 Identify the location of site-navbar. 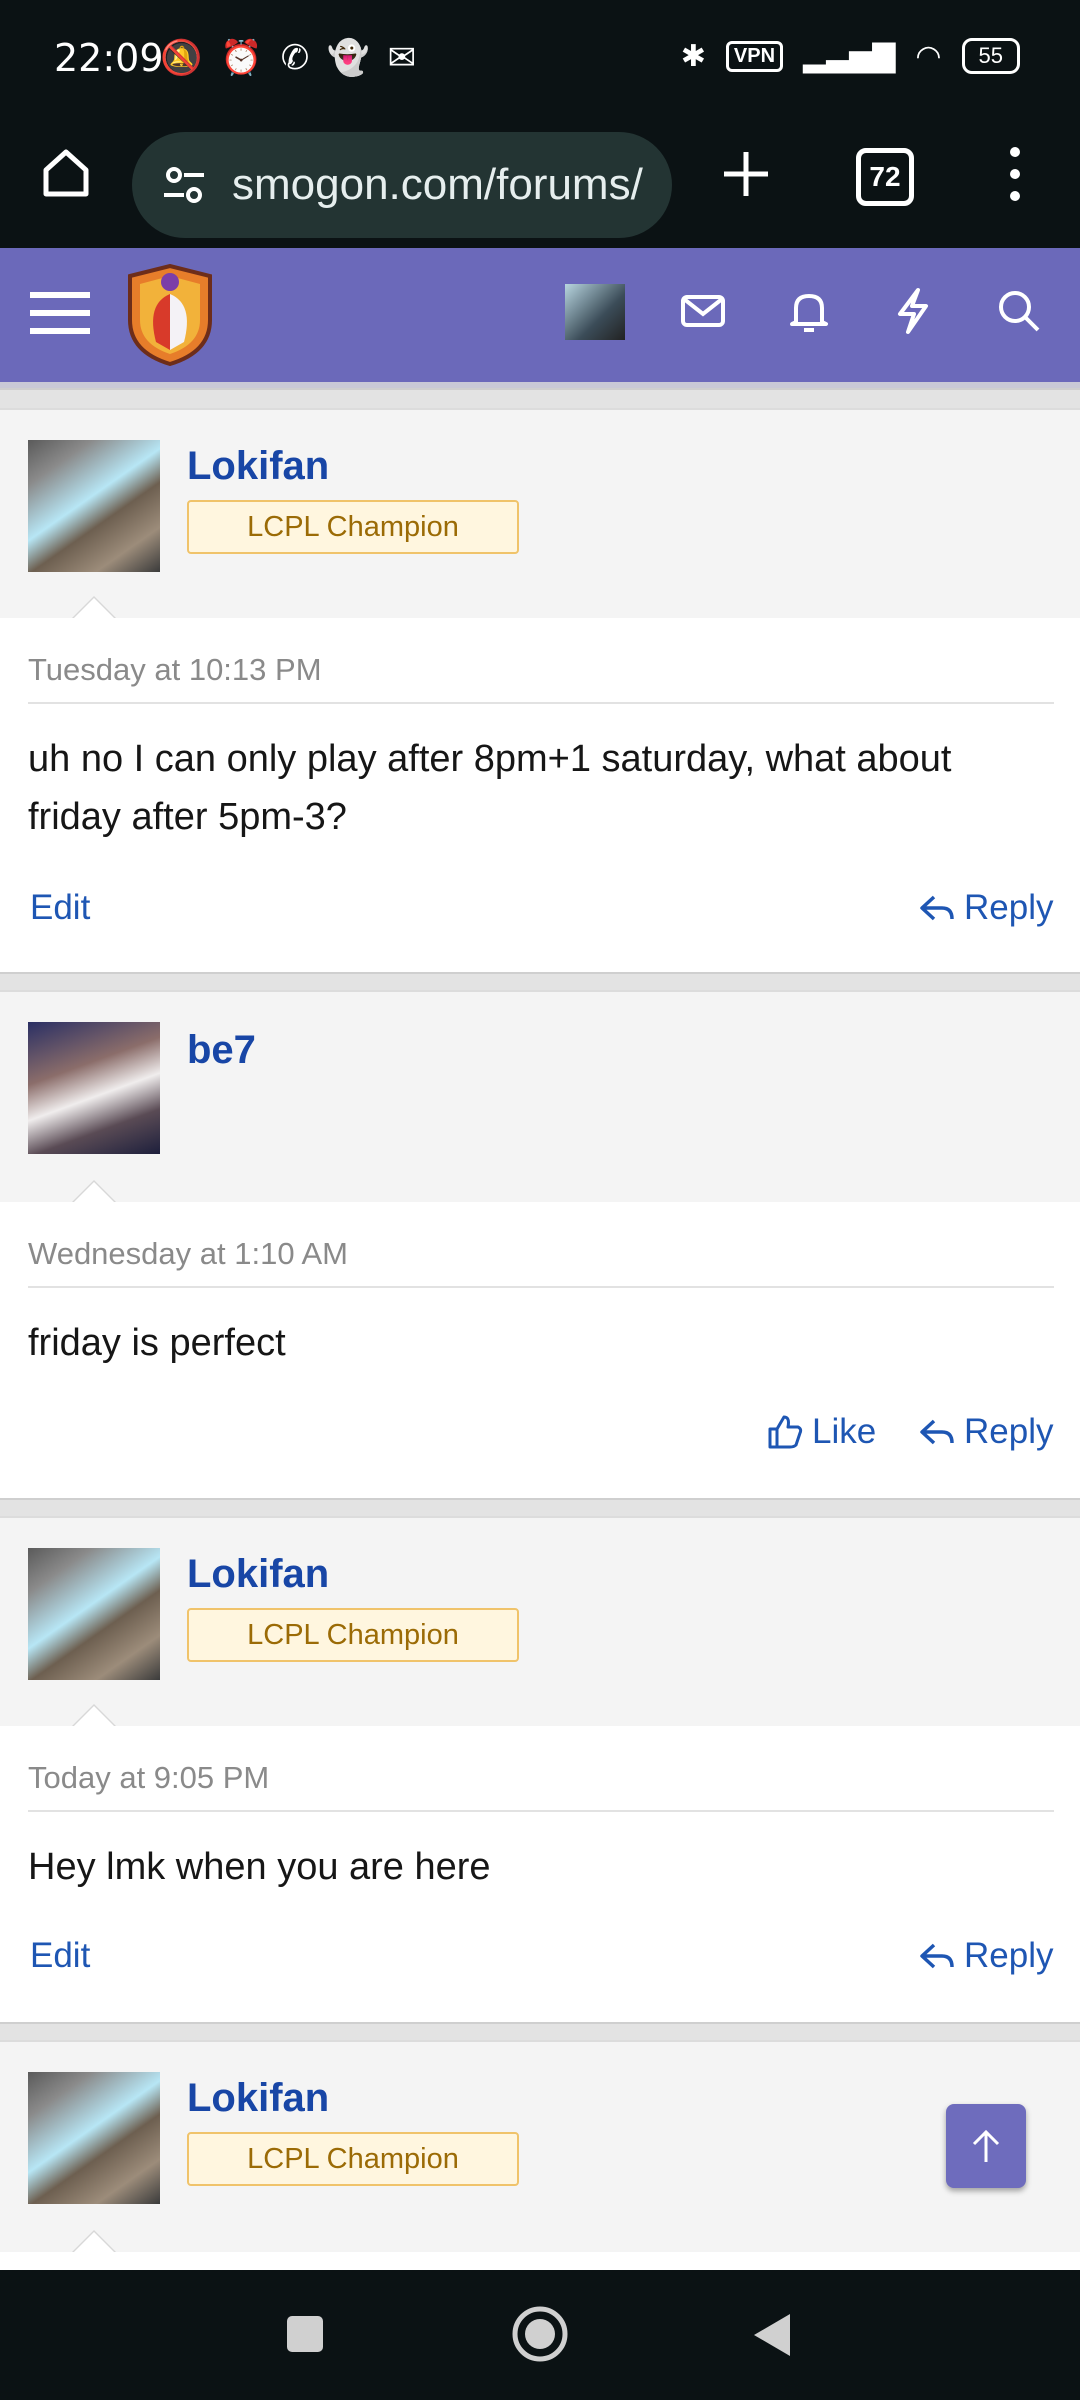
(540, 318).